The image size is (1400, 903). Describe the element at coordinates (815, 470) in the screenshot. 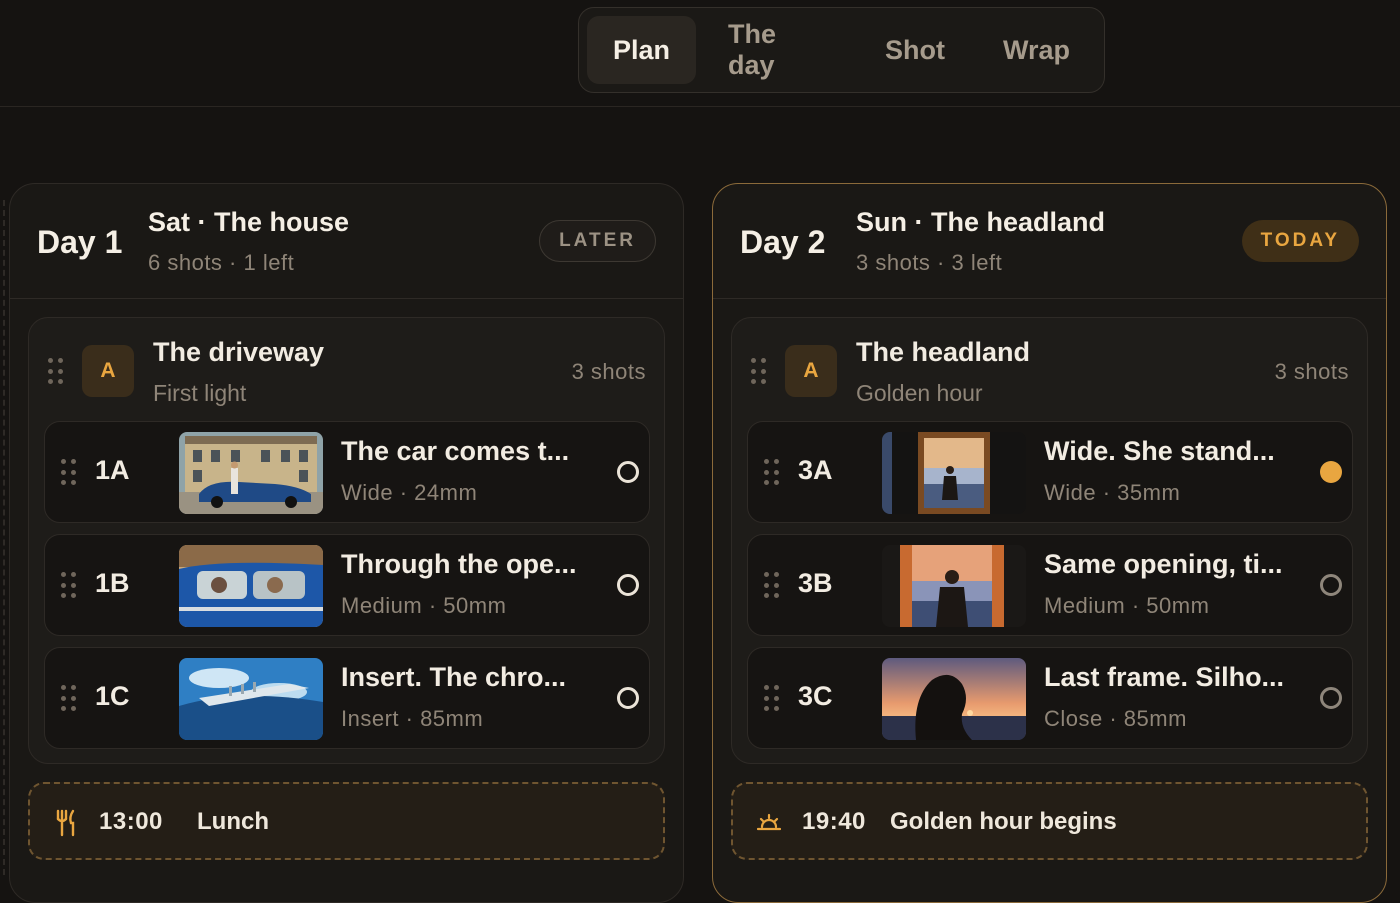

I see `shot-id: 3A` at that location.